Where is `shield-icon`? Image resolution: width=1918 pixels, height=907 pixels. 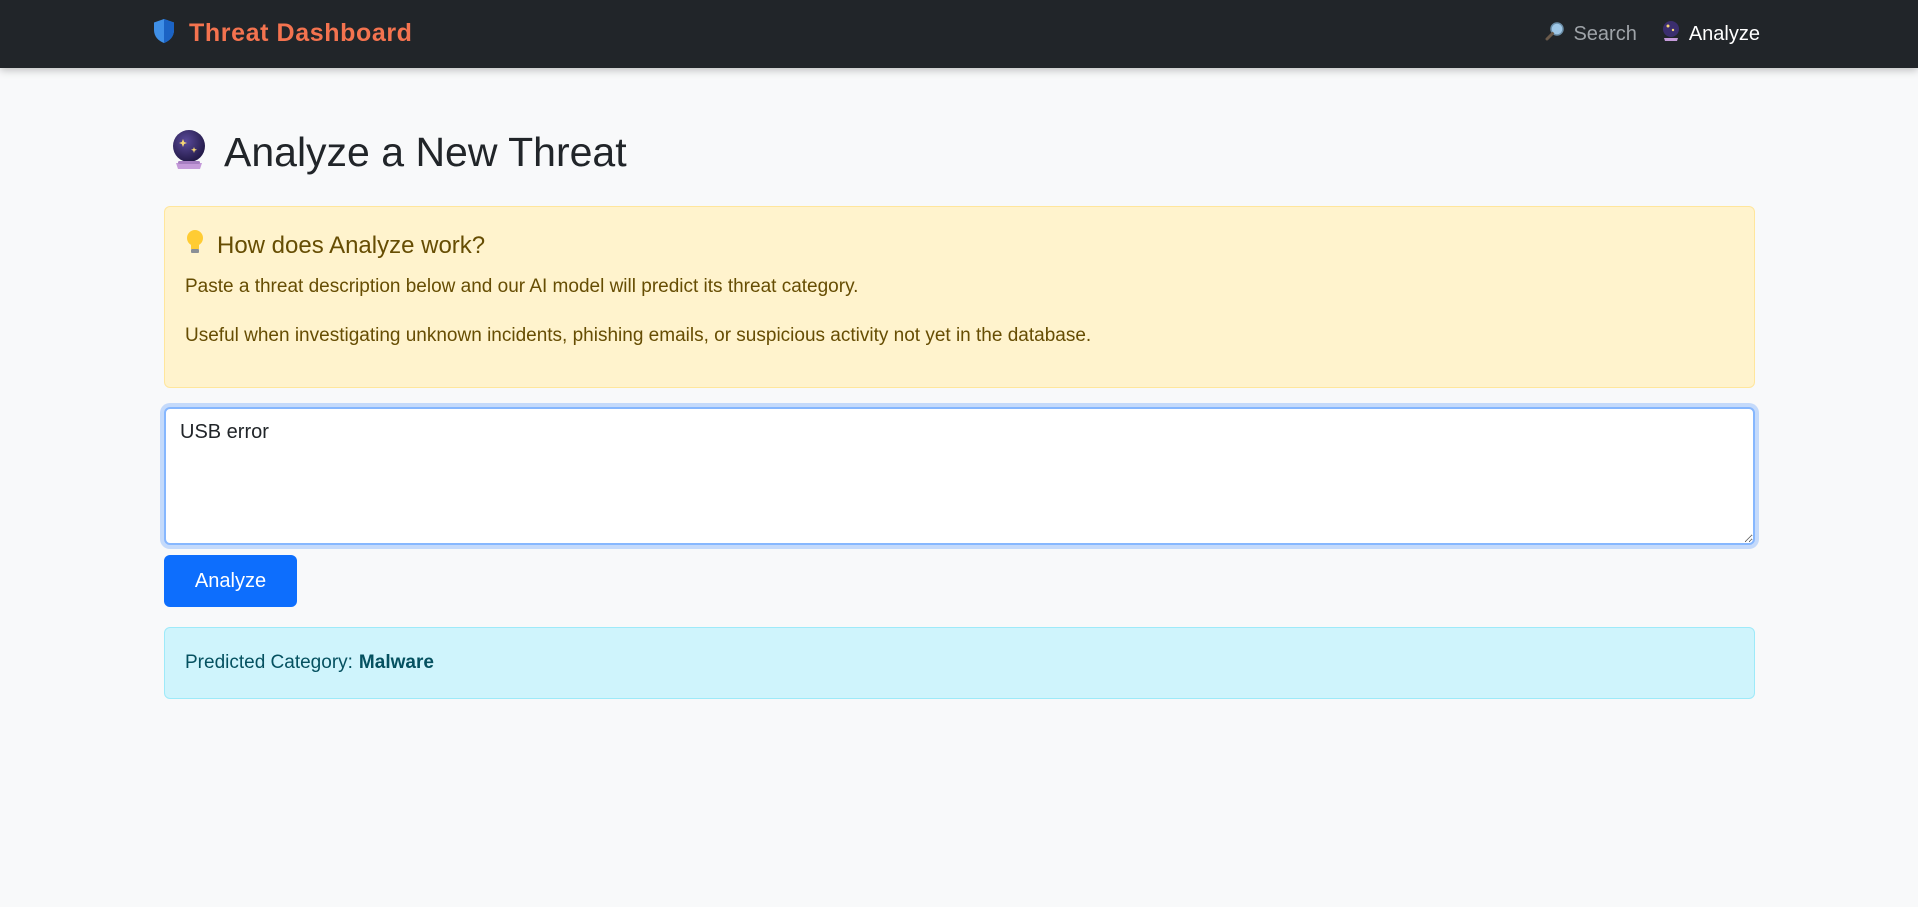
shield-icon is located at coordinates (164, 33).